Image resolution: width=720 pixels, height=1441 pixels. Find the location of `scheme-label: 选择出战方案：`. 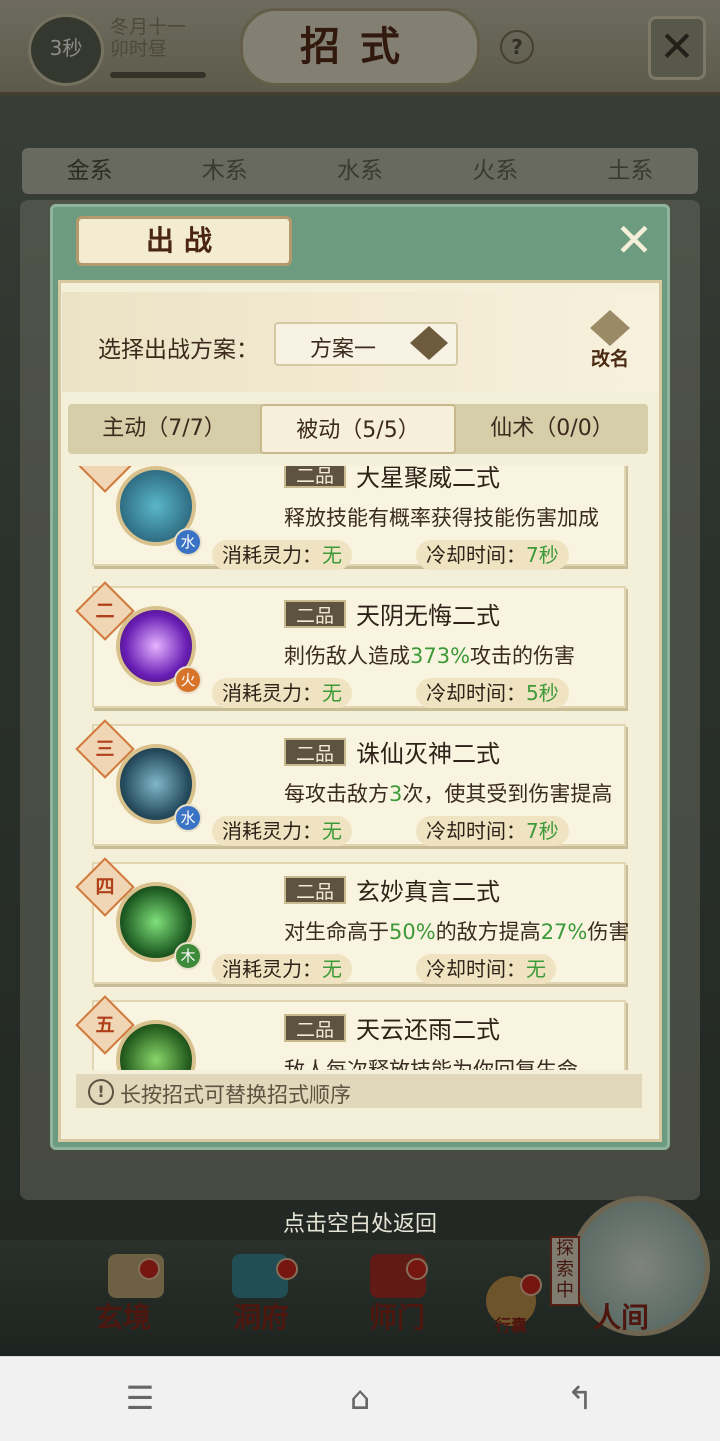

scheme-label: 选择出战方案： is located at coordinates (178, 350).